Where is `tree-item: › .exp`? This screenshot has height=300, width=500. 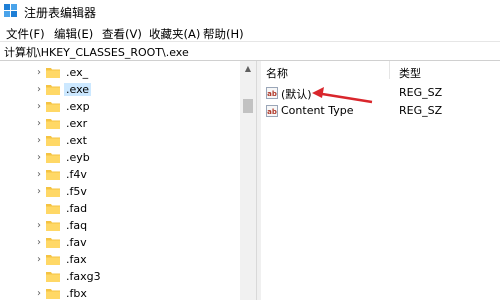
tree-item: › .exp is located at coordinates (120, 107).